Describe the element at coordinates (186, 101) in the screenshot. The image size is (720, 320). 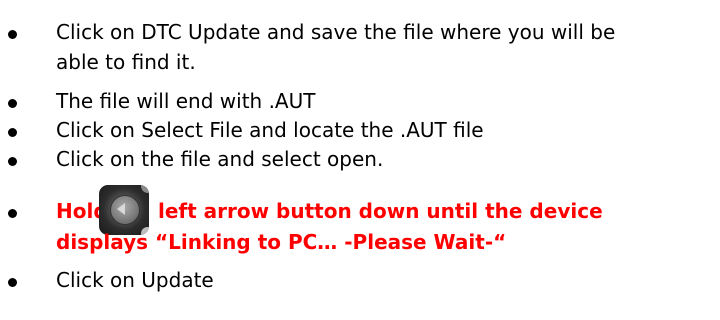
I see `list-item-text: The file will end with .AUT` at that location.